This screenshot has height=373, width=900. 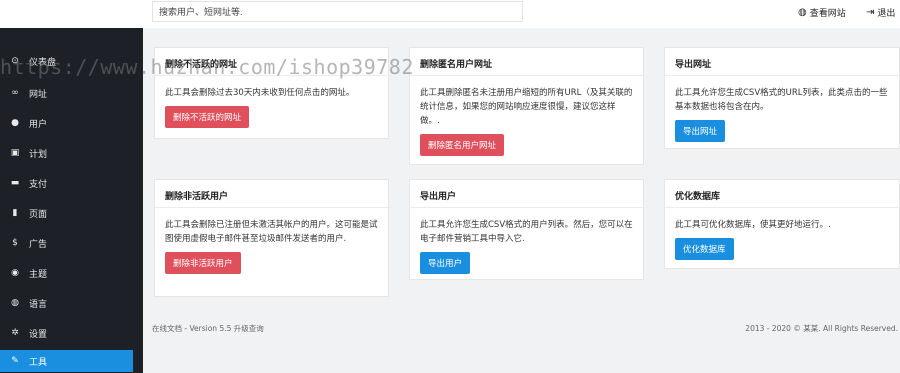 I want to click on briefcase-icon: ▣, so click(x=15, y=153).